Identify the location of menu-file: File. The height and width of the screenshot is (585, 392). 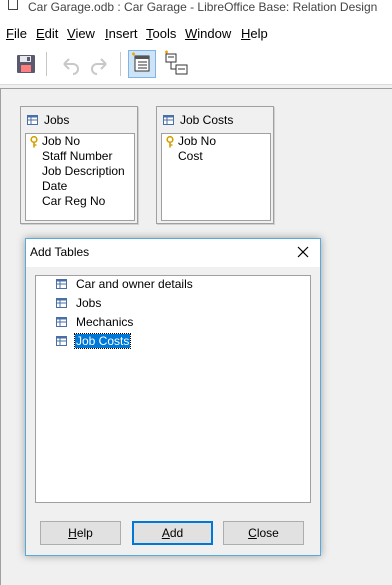
(16, 33).